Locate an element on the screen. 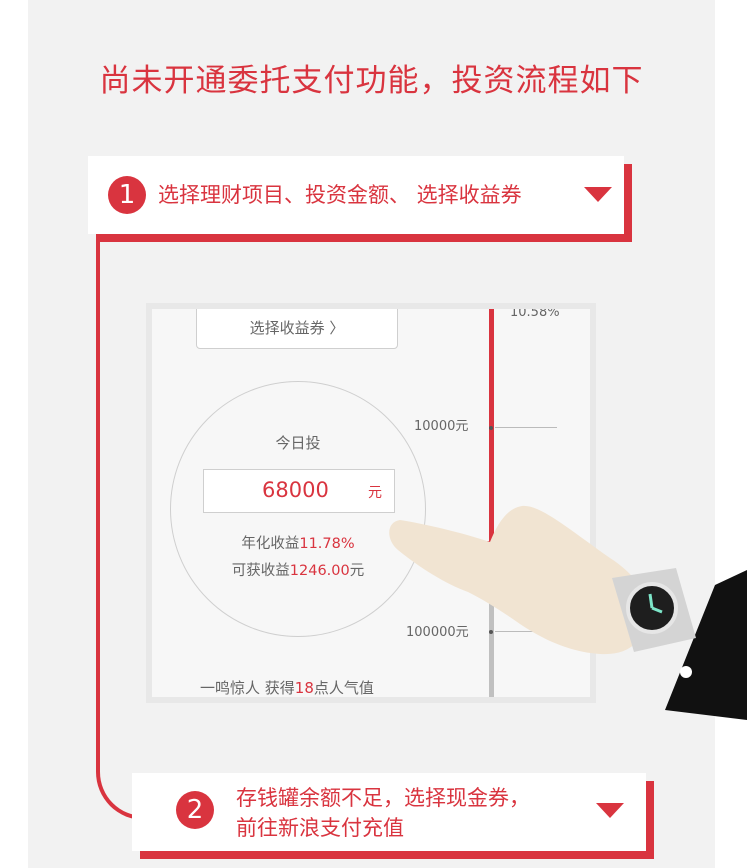  earnings-unit: 元 is located at coordinates (357, 571).